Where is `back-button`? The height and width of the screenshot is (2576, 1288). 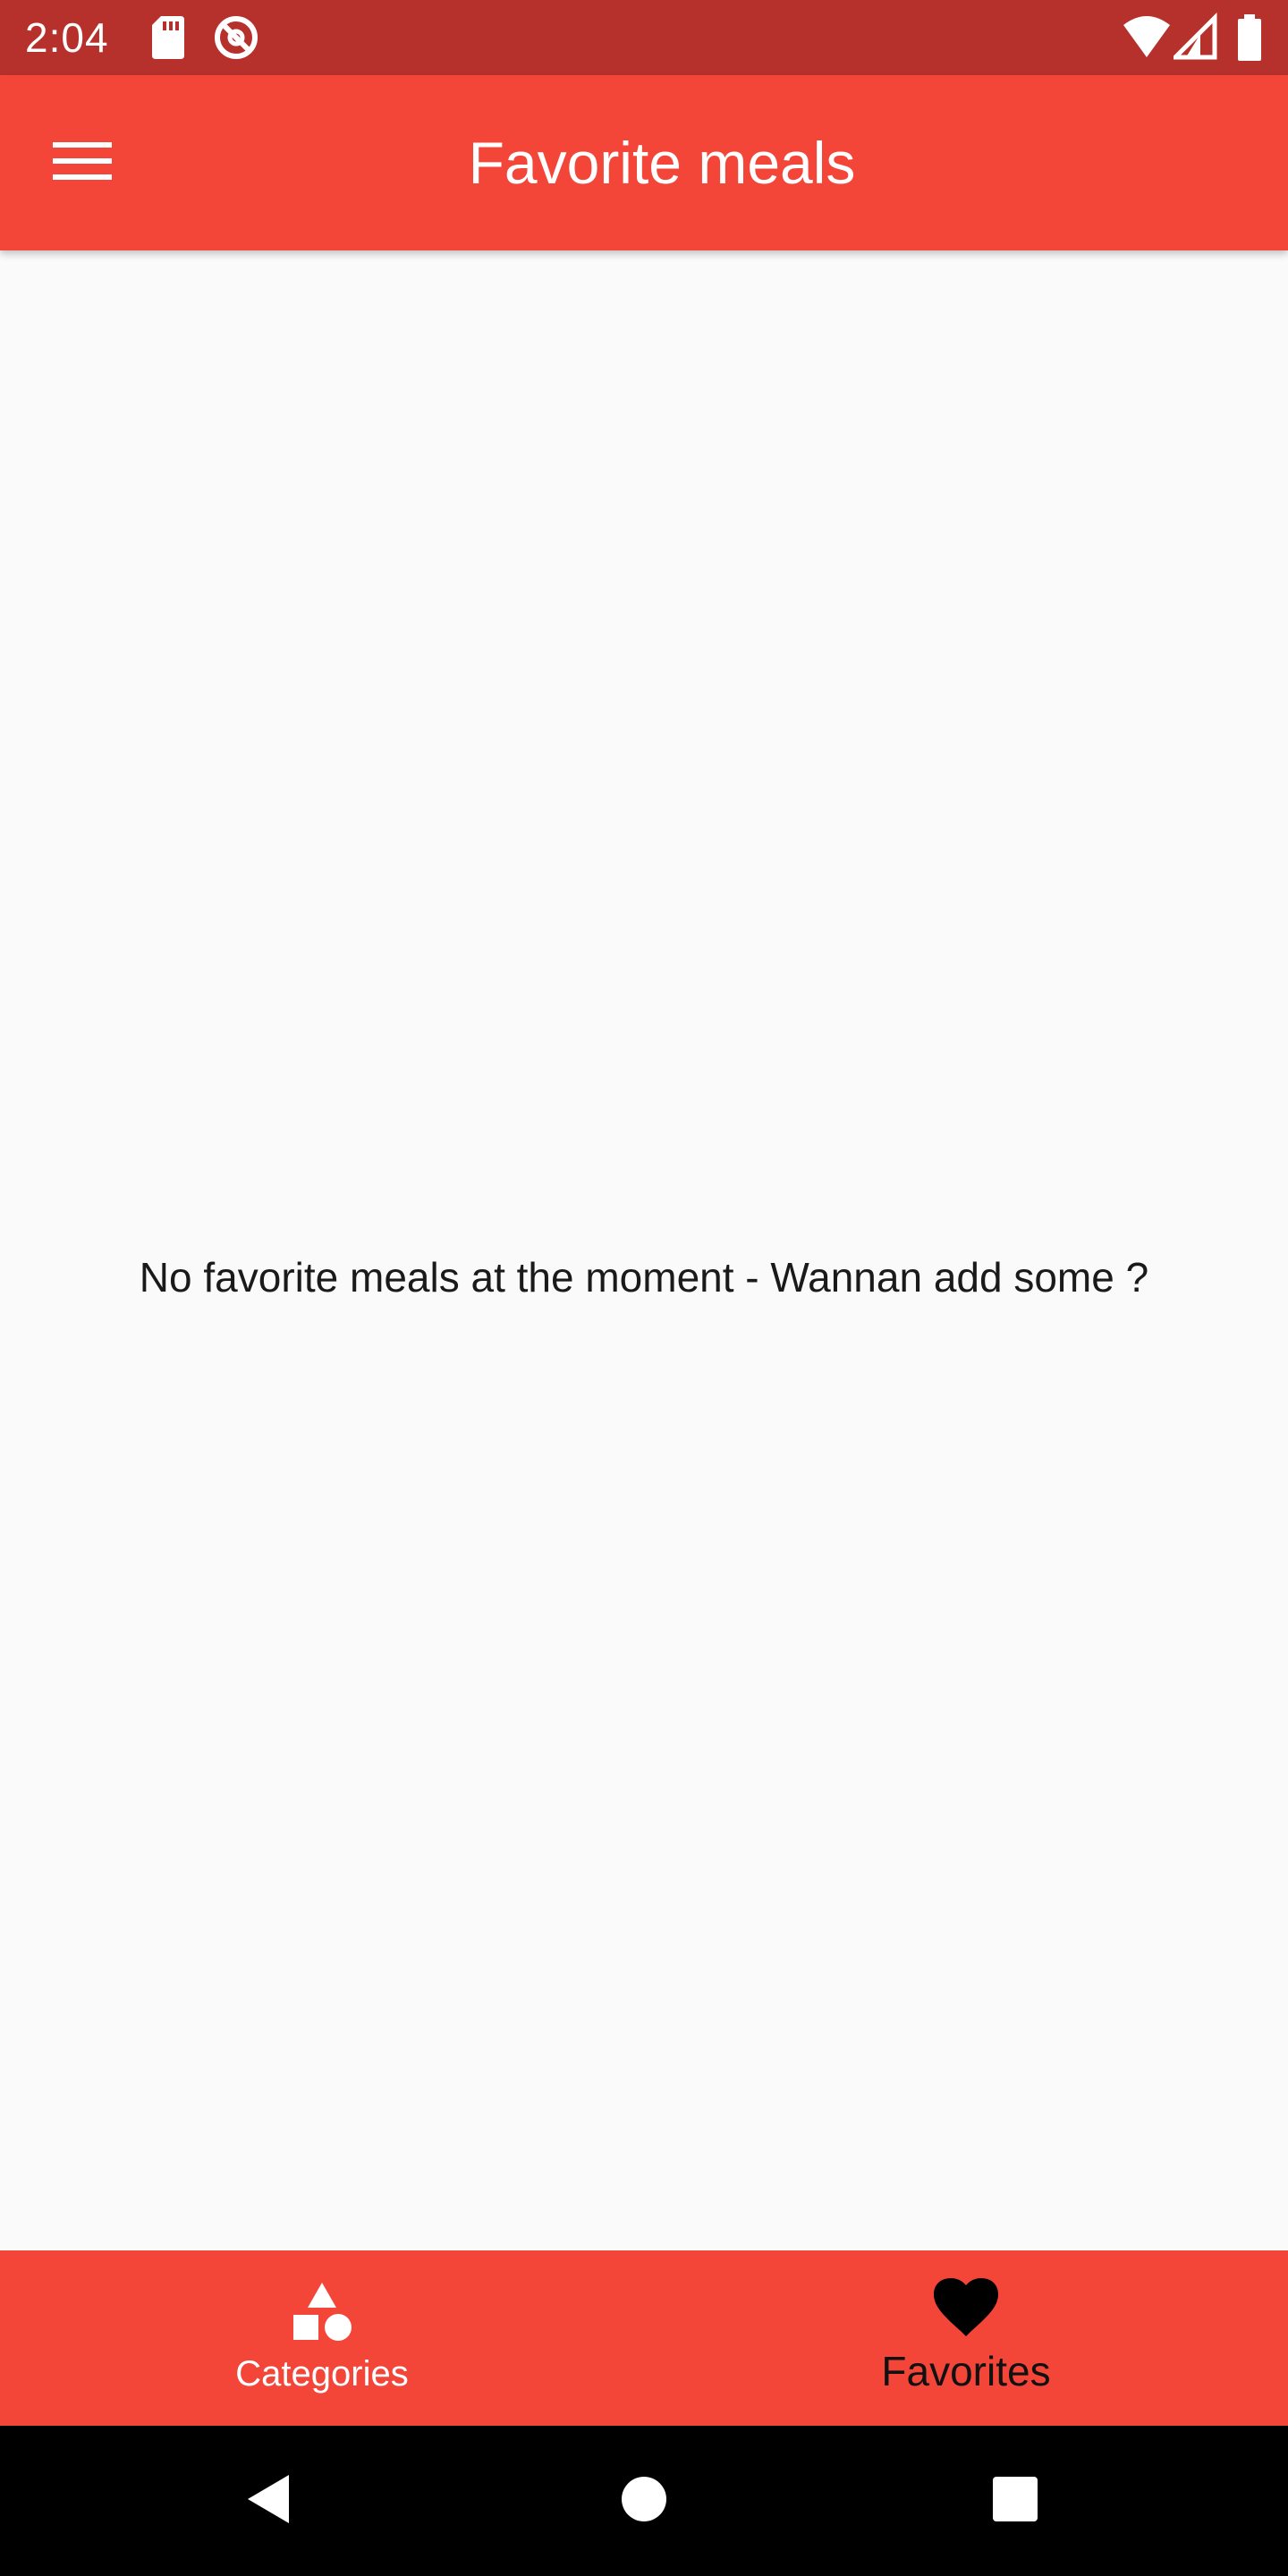
back-button is located at coordinates (269, 2501).